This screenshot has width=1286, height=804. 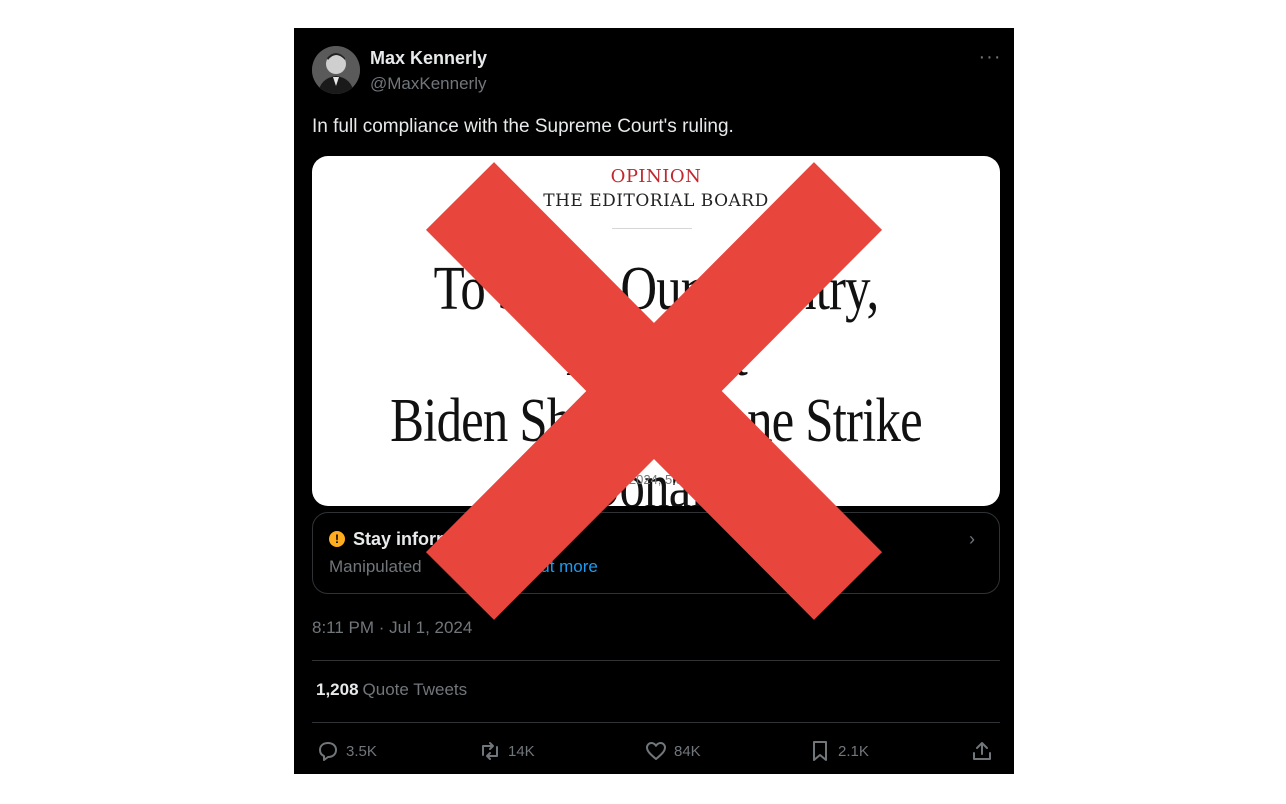 I want to click on avatar-photo, so click(x=336, y=70).